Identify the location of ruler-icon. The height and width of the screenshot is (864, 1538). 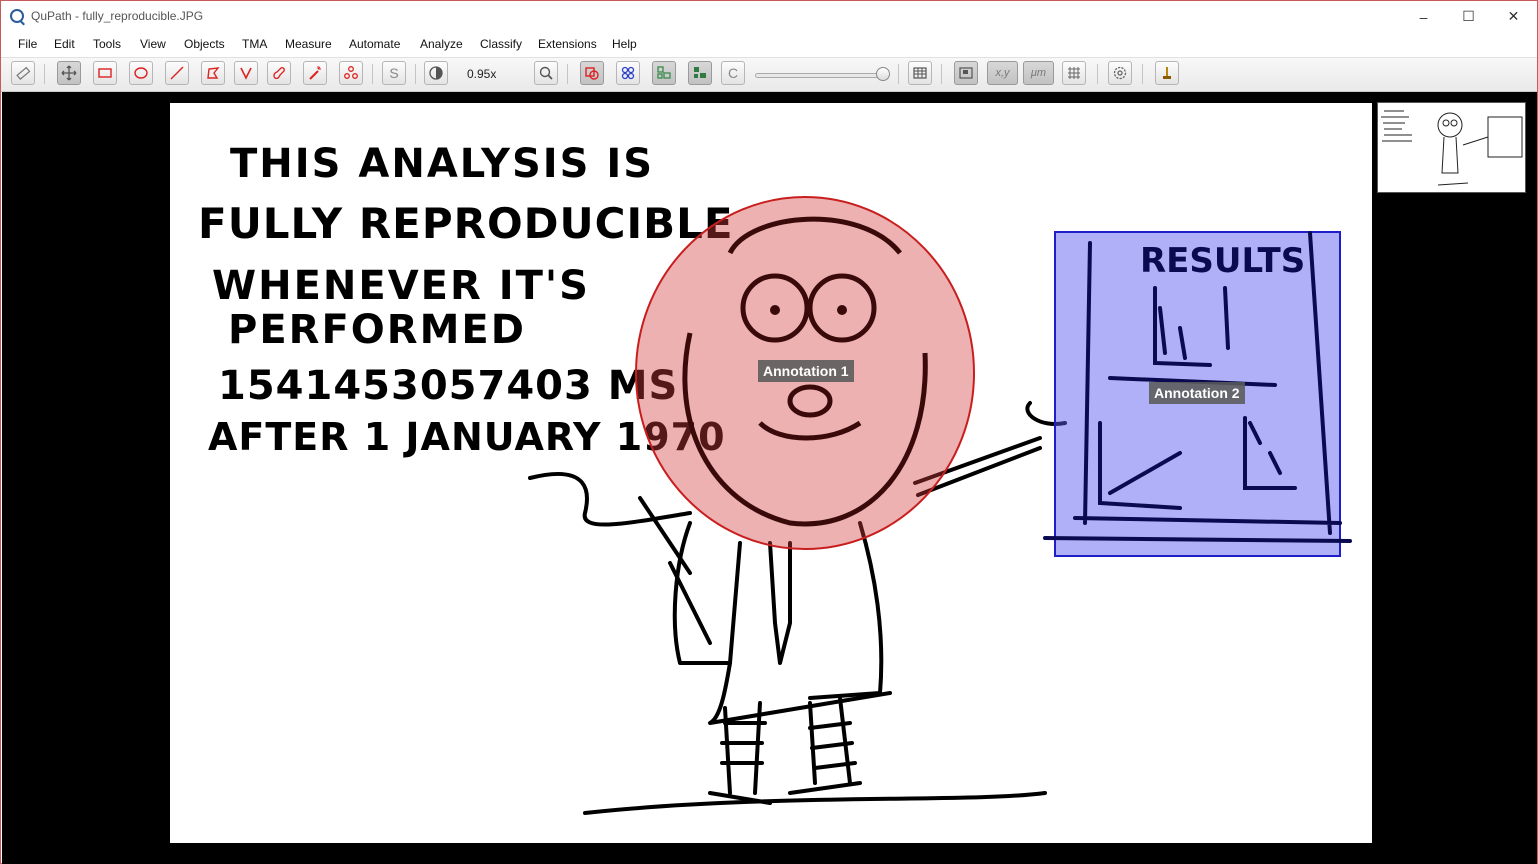
(23, 73).